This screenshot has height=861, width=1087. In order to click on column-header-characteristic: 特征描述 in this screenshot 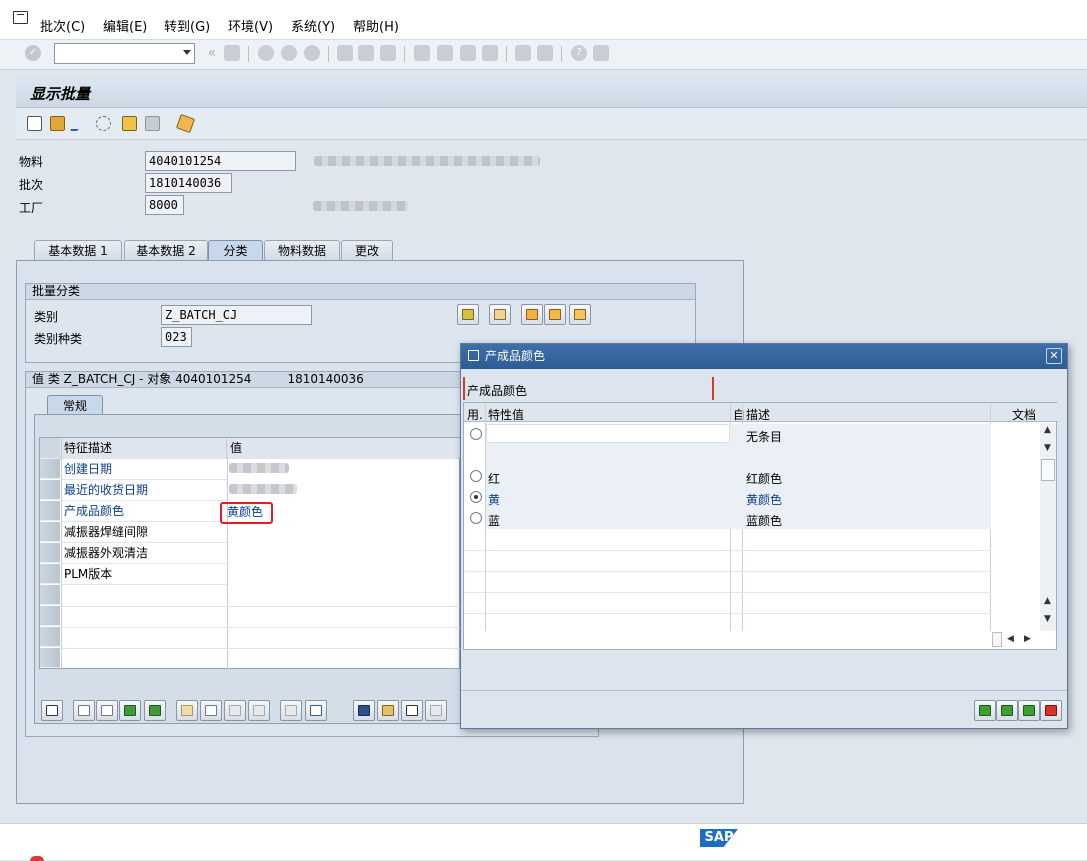, I will do `click(144, 448)`.